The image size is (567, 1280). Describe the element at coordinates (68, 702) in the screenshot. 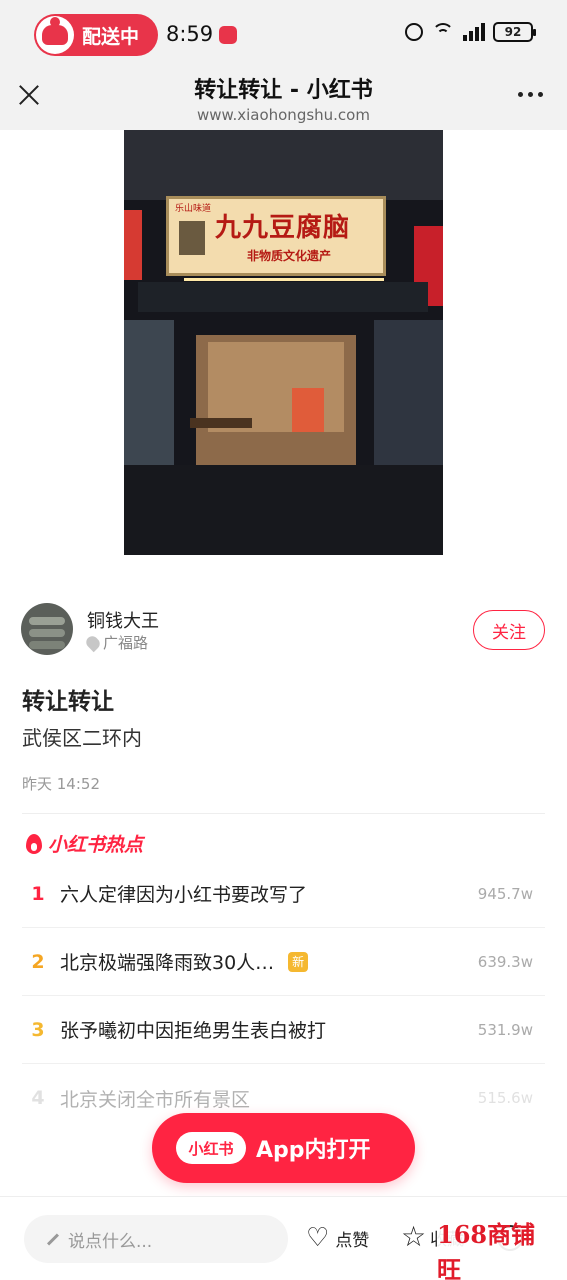

I see `post-title: 转让转让` at that location.